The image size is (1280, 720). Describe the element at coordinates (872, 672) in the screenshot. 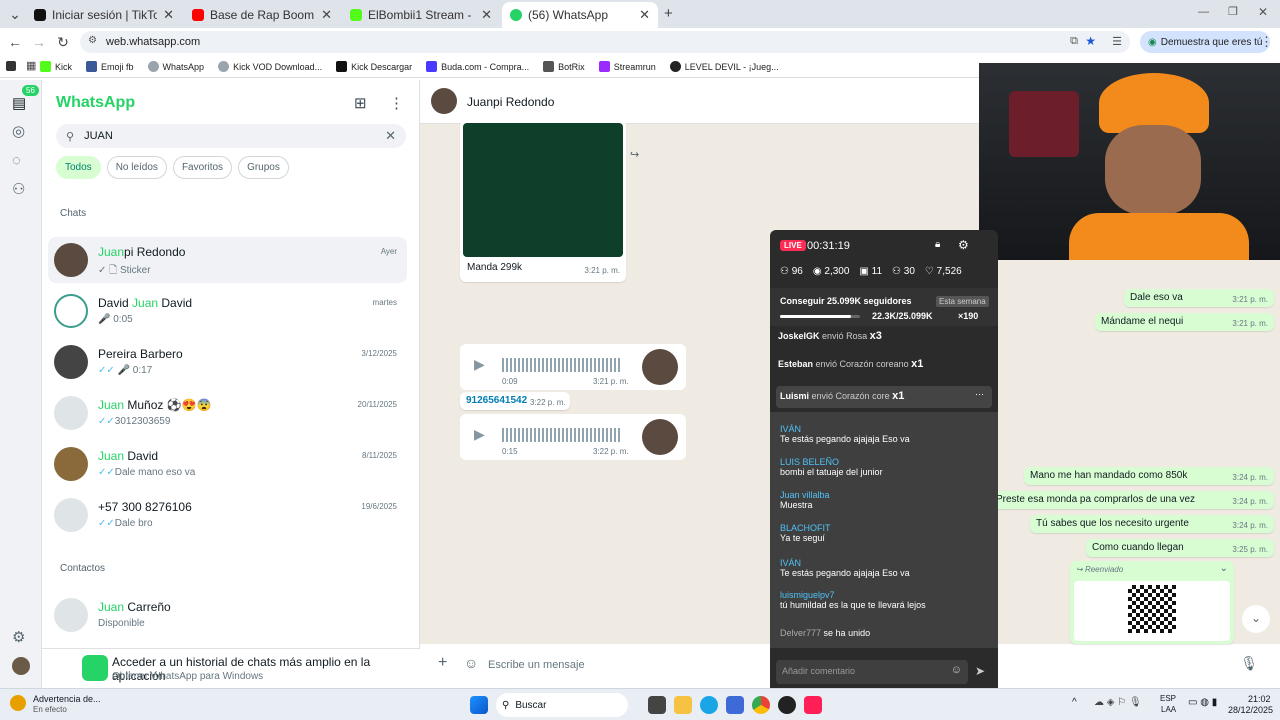

I see `comment-input: Añadir comentario ☺` at that location.